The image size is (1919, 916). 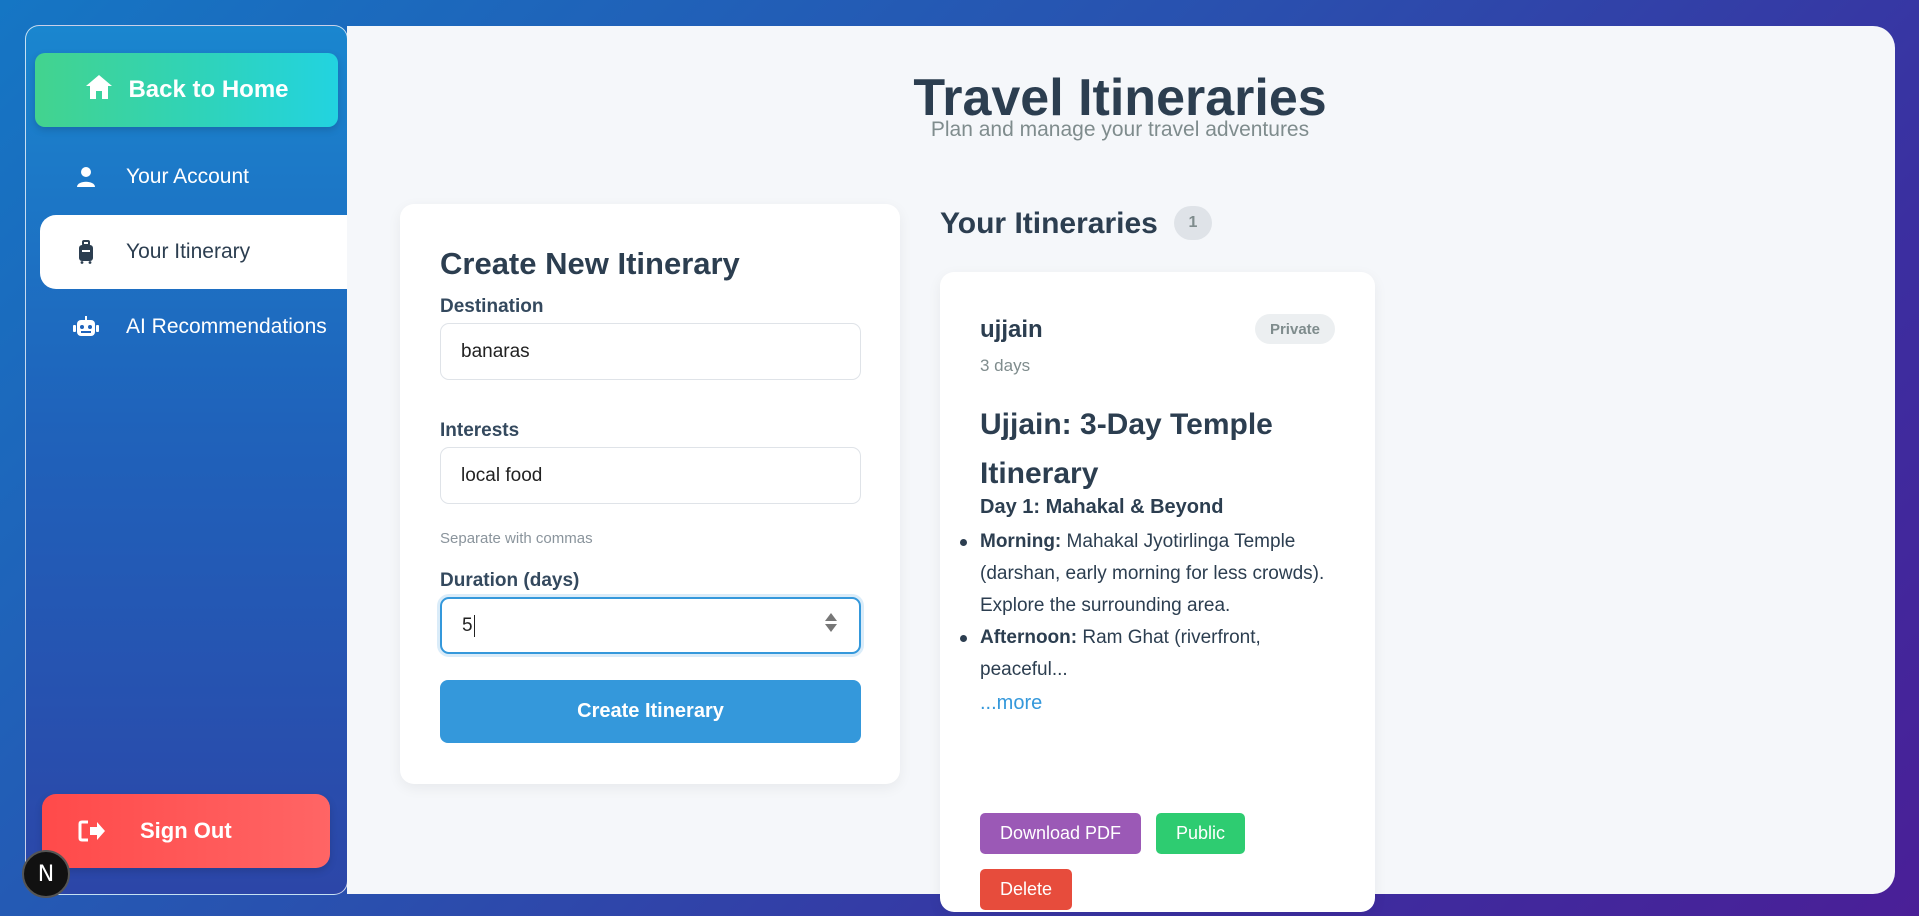 I want to click on interests-hint: Separate with commas, so click(x=516, y=538).